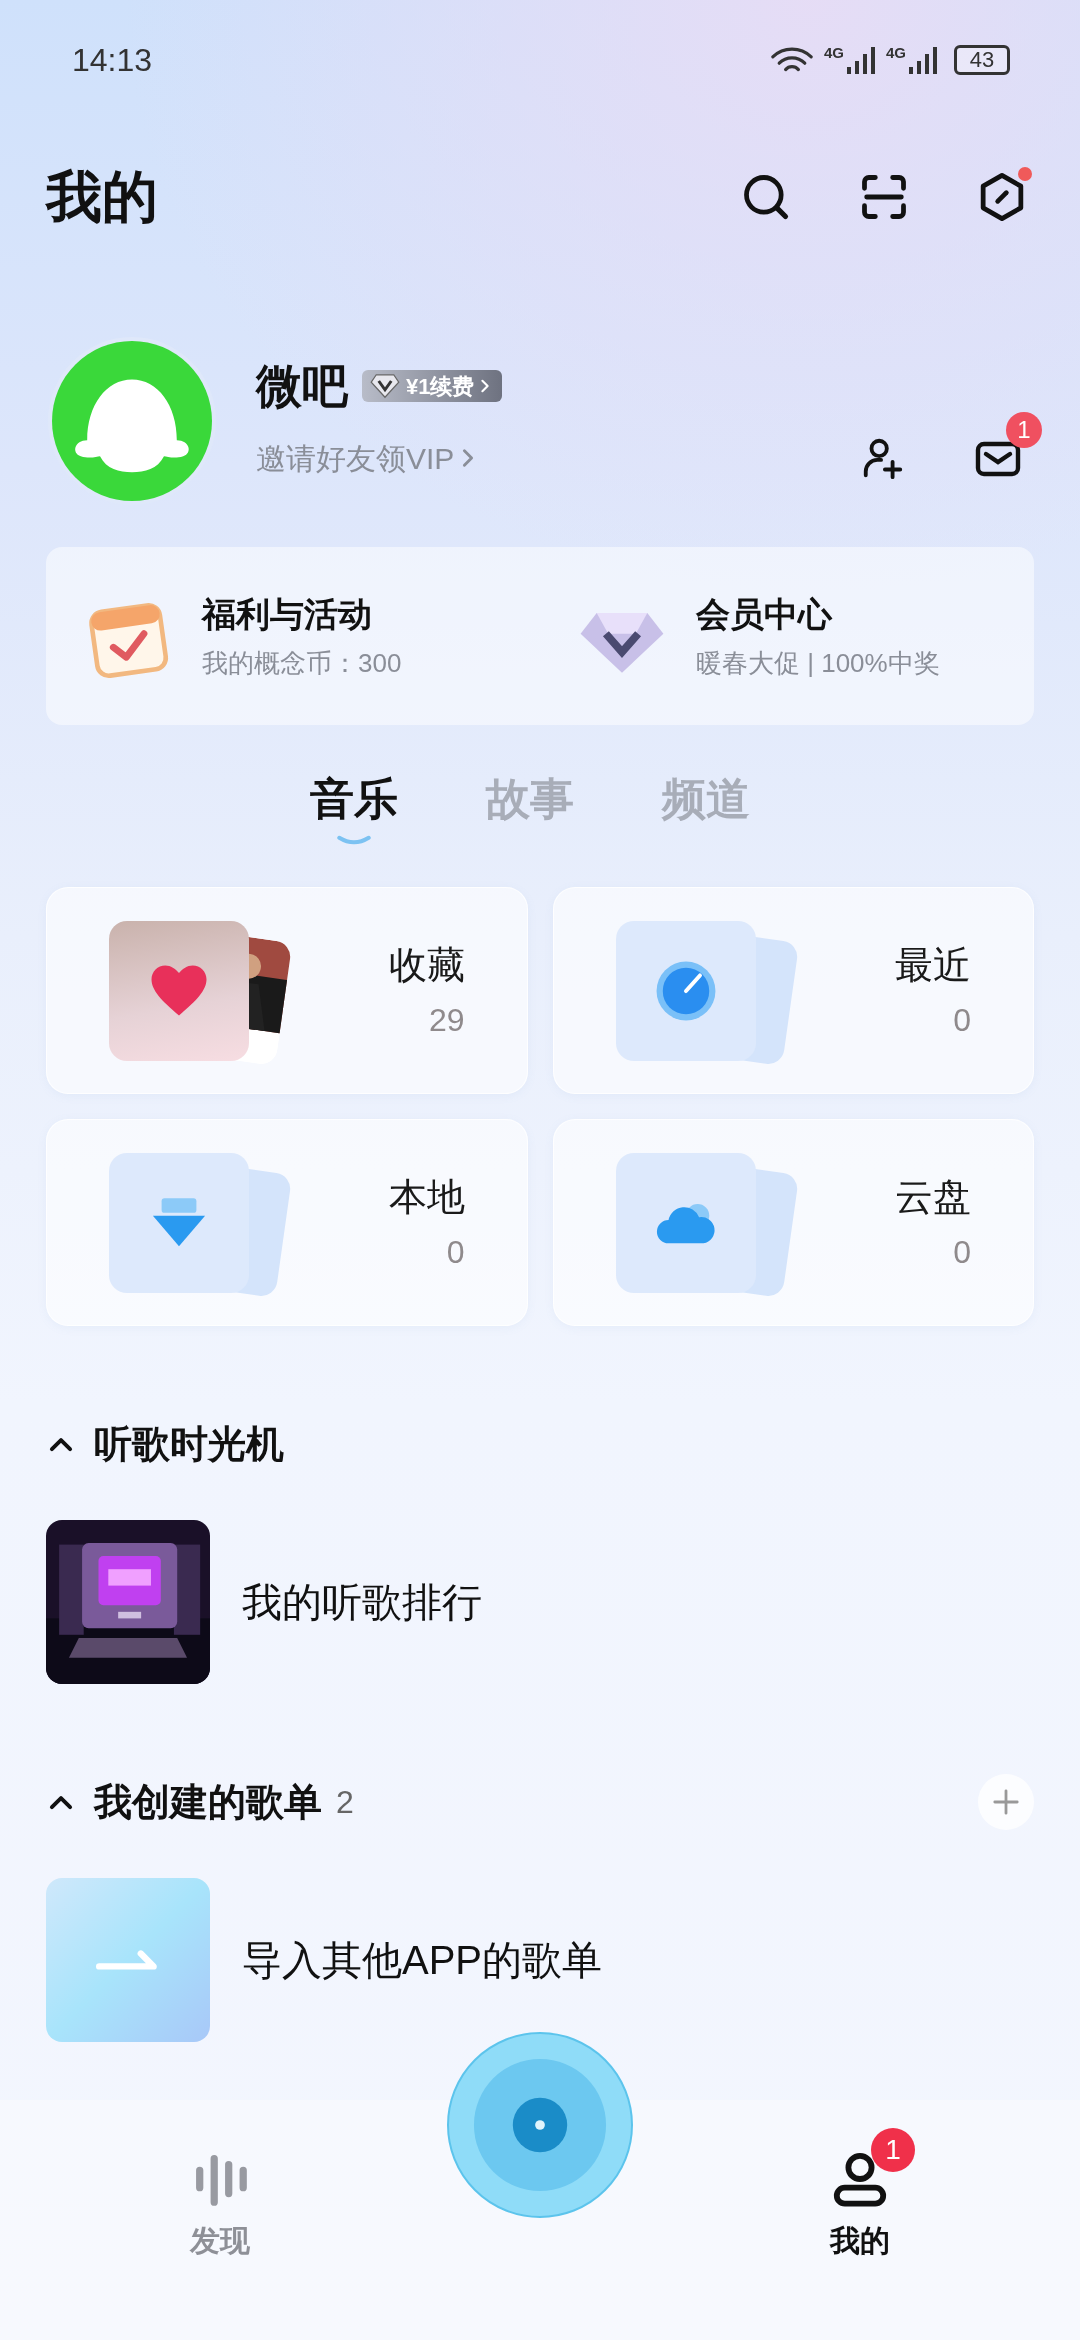  I want to click on disc-icon, so click(540, 2125).